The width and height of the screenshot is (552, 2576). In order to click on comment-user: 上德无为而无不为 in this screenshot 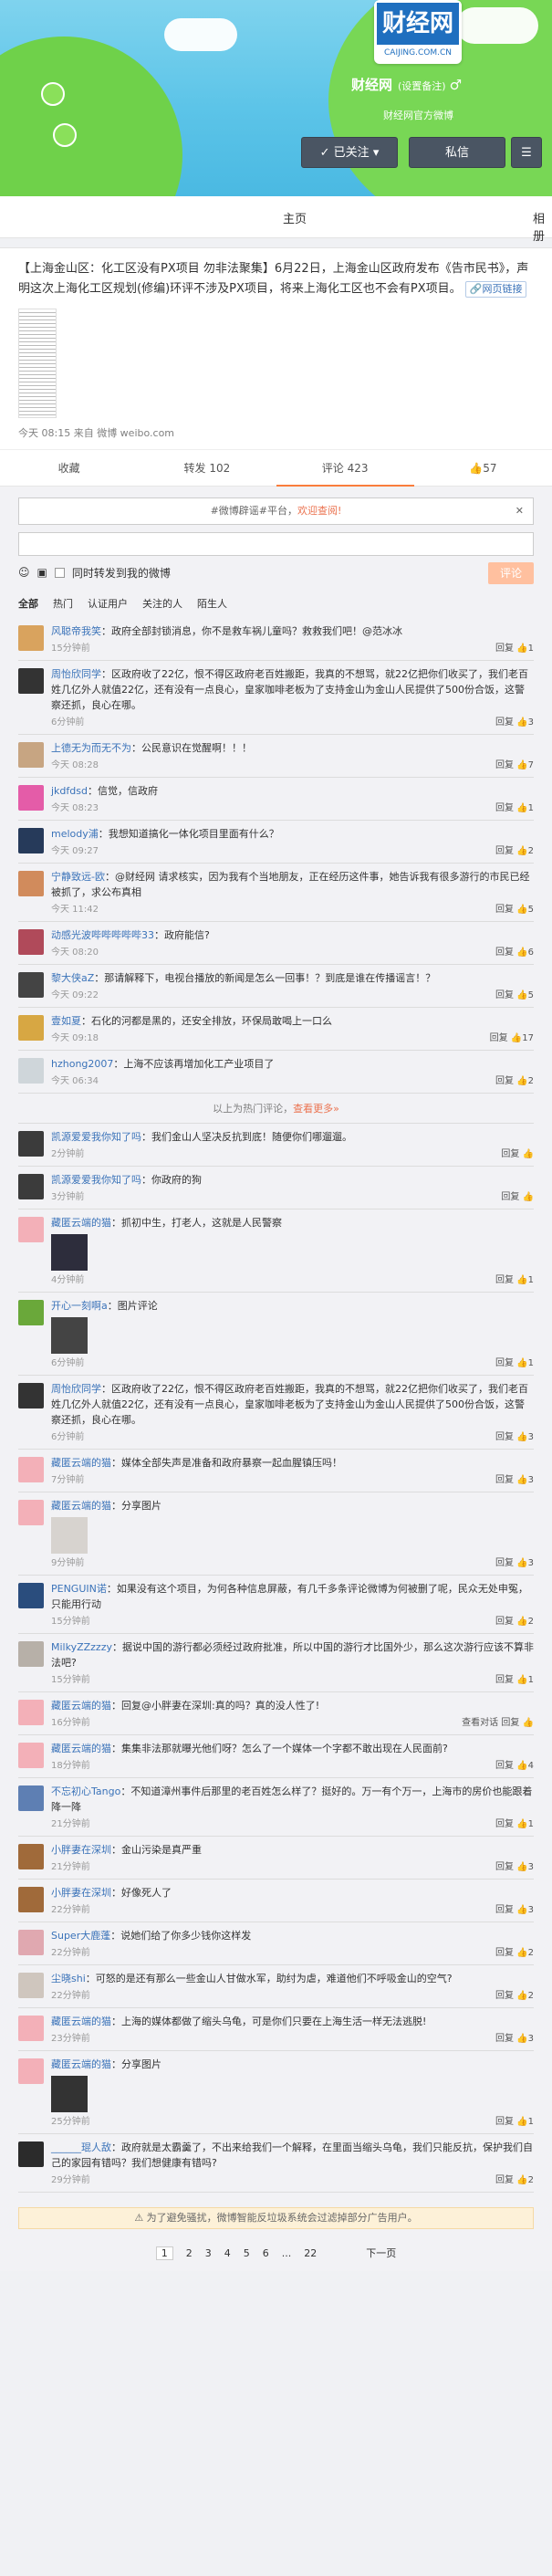, I will do `click(91, 748)`.